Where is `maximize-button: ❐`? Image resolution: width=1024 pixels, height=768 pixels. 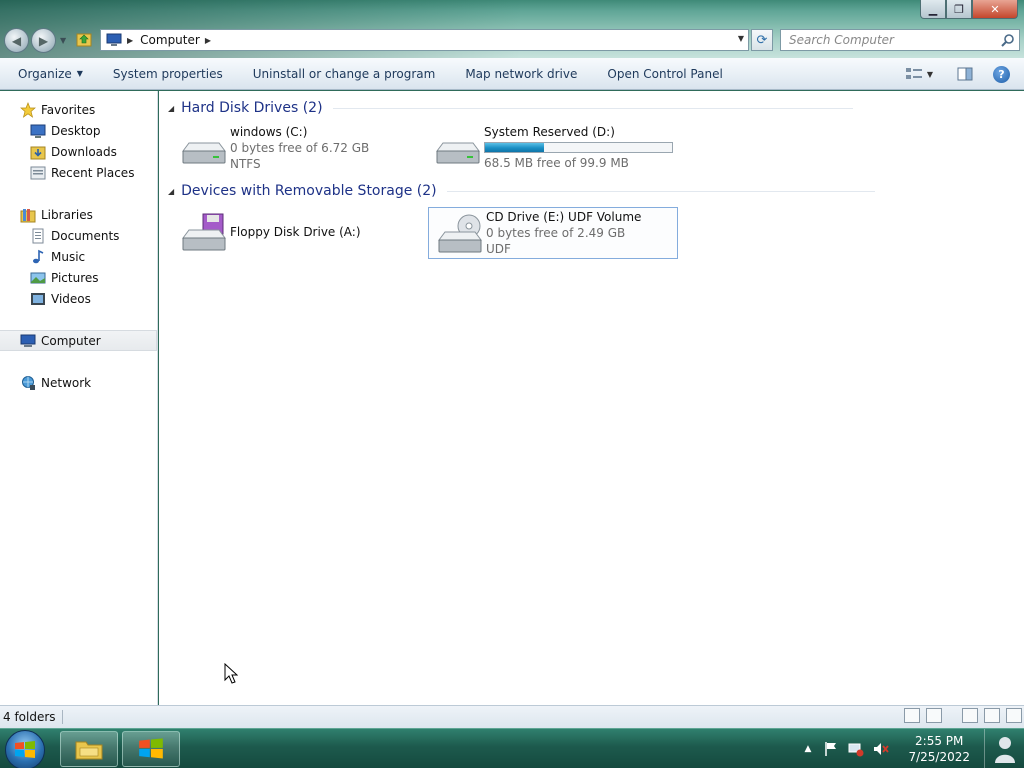
maximize-button: ❐ is located at coordinates (959, 9).